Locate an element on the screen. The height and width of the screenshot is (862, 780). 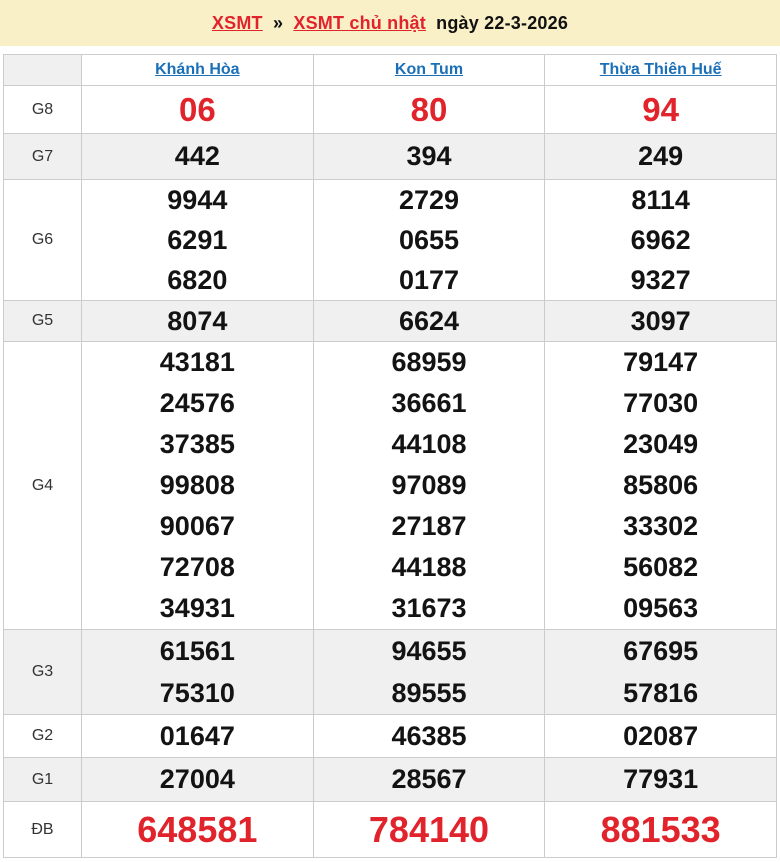
prize-row-g5: G5 8074 6624 3097 is located at coordinates (390, 321).